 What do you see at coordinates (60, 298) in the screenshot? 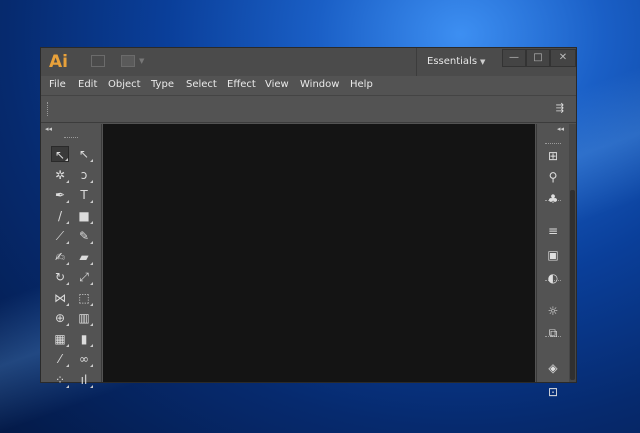
I see `width-tool-icon: ⋈` at bounding box center [60, 298].